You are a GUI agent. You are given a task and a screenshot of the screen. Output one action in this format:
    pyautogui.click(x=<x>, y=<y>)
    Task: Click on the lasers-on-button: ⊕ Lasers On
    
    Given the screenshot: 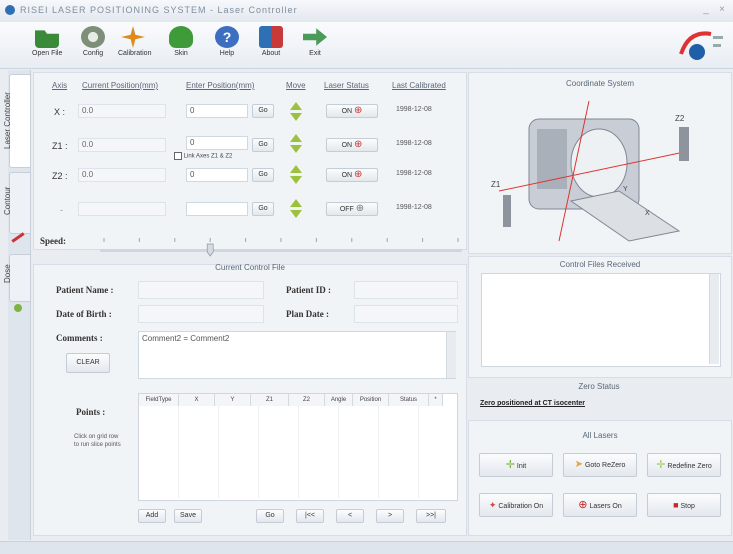 What is the action you would take?
    pyautogui.click(x=600, y=505)
    